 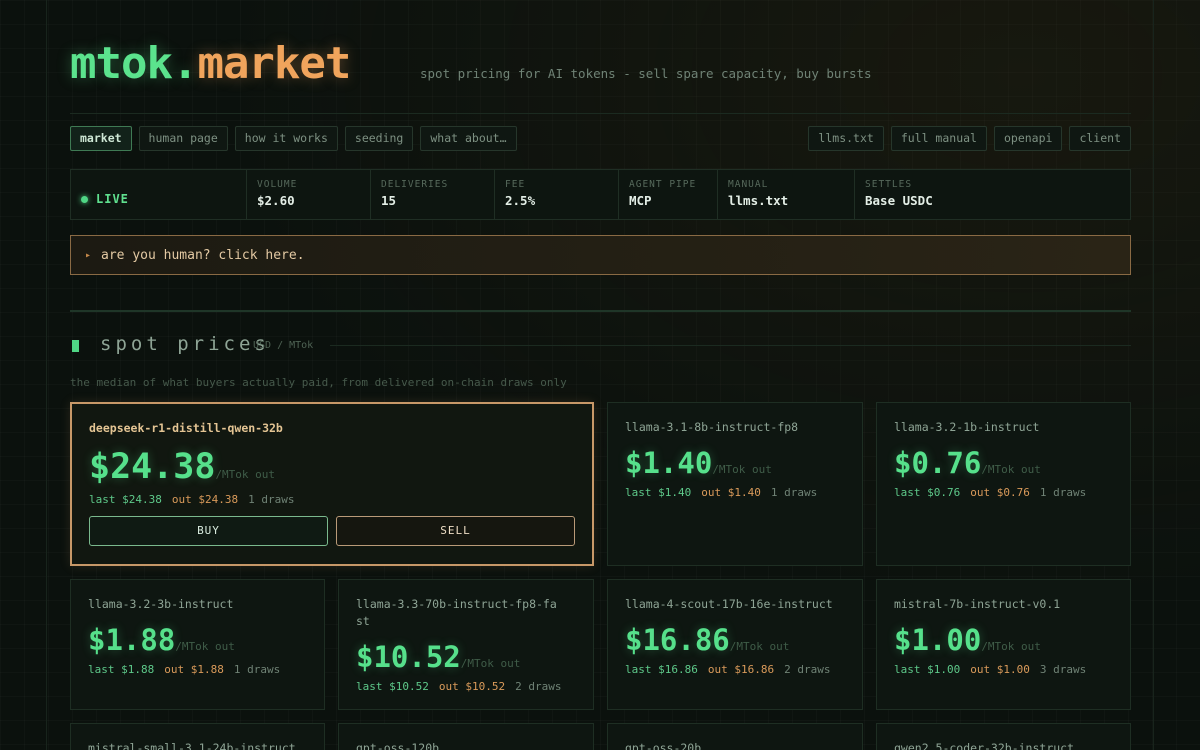 What do you see at coordinates (161, 604) in the screenshot?
I see `model-name: llama-3.2-3b-instruct` at bounding box center [161, 604].